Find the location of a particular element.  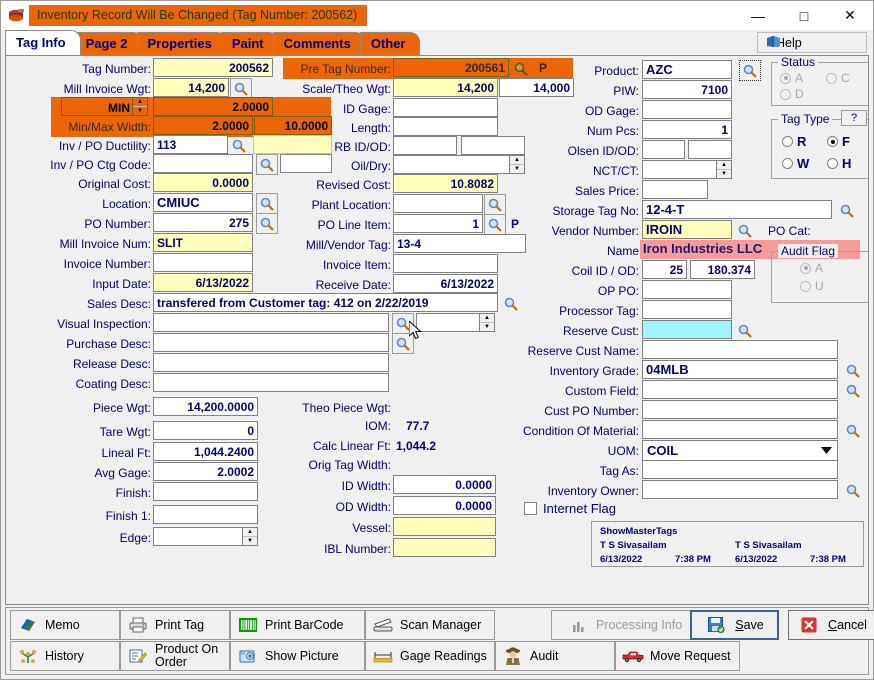

product-lookup-icon is located at coordinates (750, 70).